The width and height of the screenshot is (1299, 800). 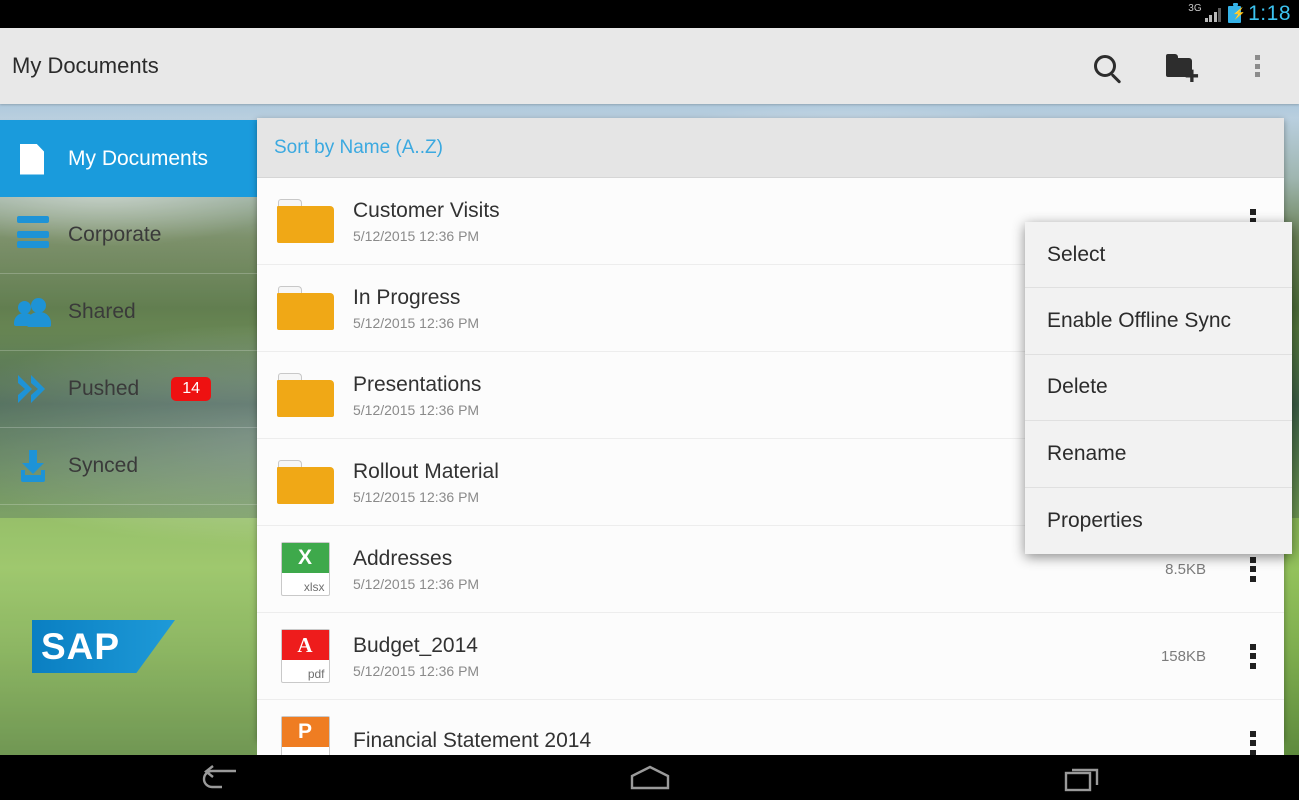 I want to click on download-icon, so click(x=33, y=466).